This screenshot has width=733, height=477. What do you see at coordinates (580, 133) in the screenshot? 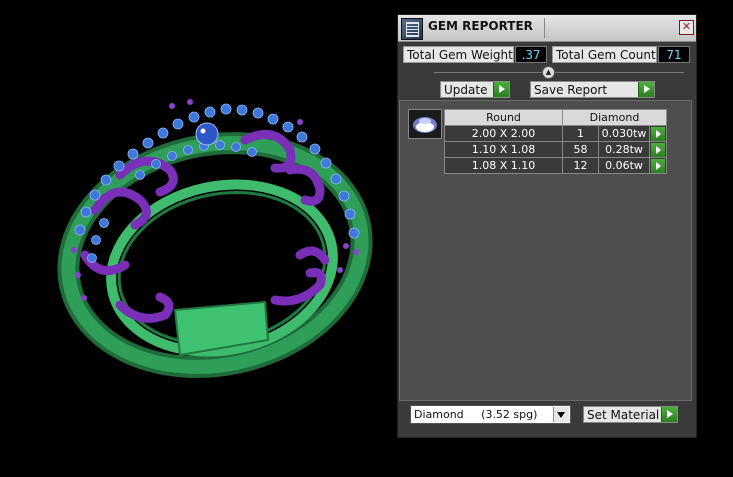
I see `gem-count: 1` at bounding box center [580, 133].